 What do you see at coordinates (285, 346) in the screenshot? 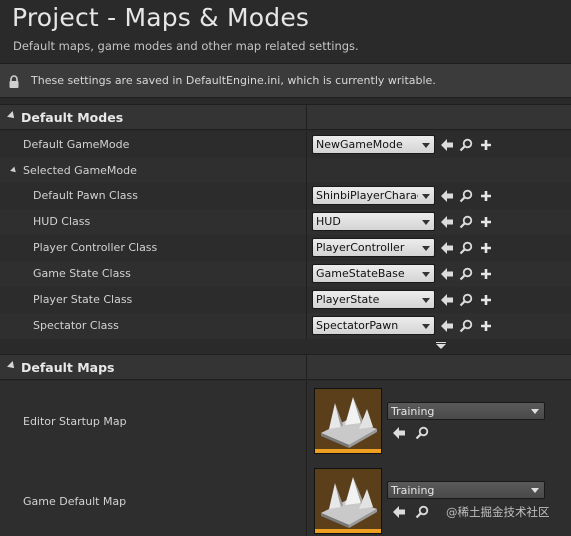
I see `advanced-expander` at bounding box center [285, 346].